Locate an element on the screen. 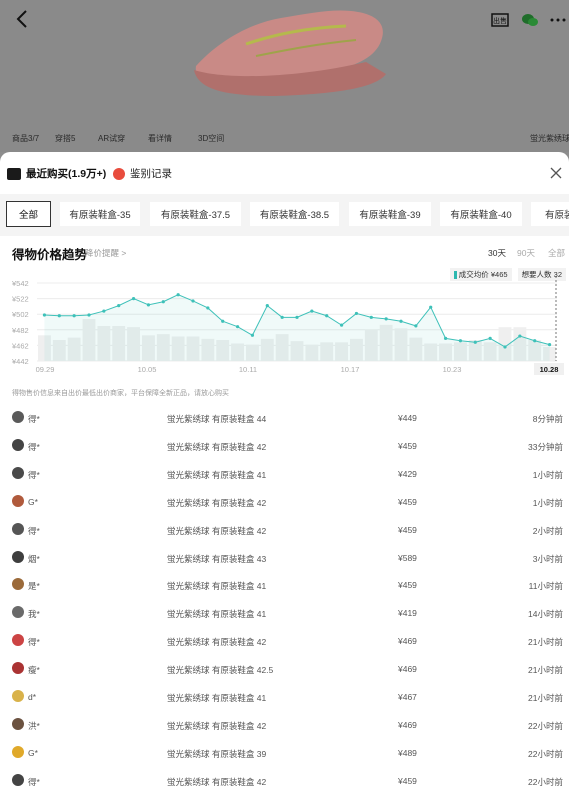 The width and height of the screenshot is (569, 800). price-drop-alert-link: 降价提醒 > is located at coordinates (105, 253).